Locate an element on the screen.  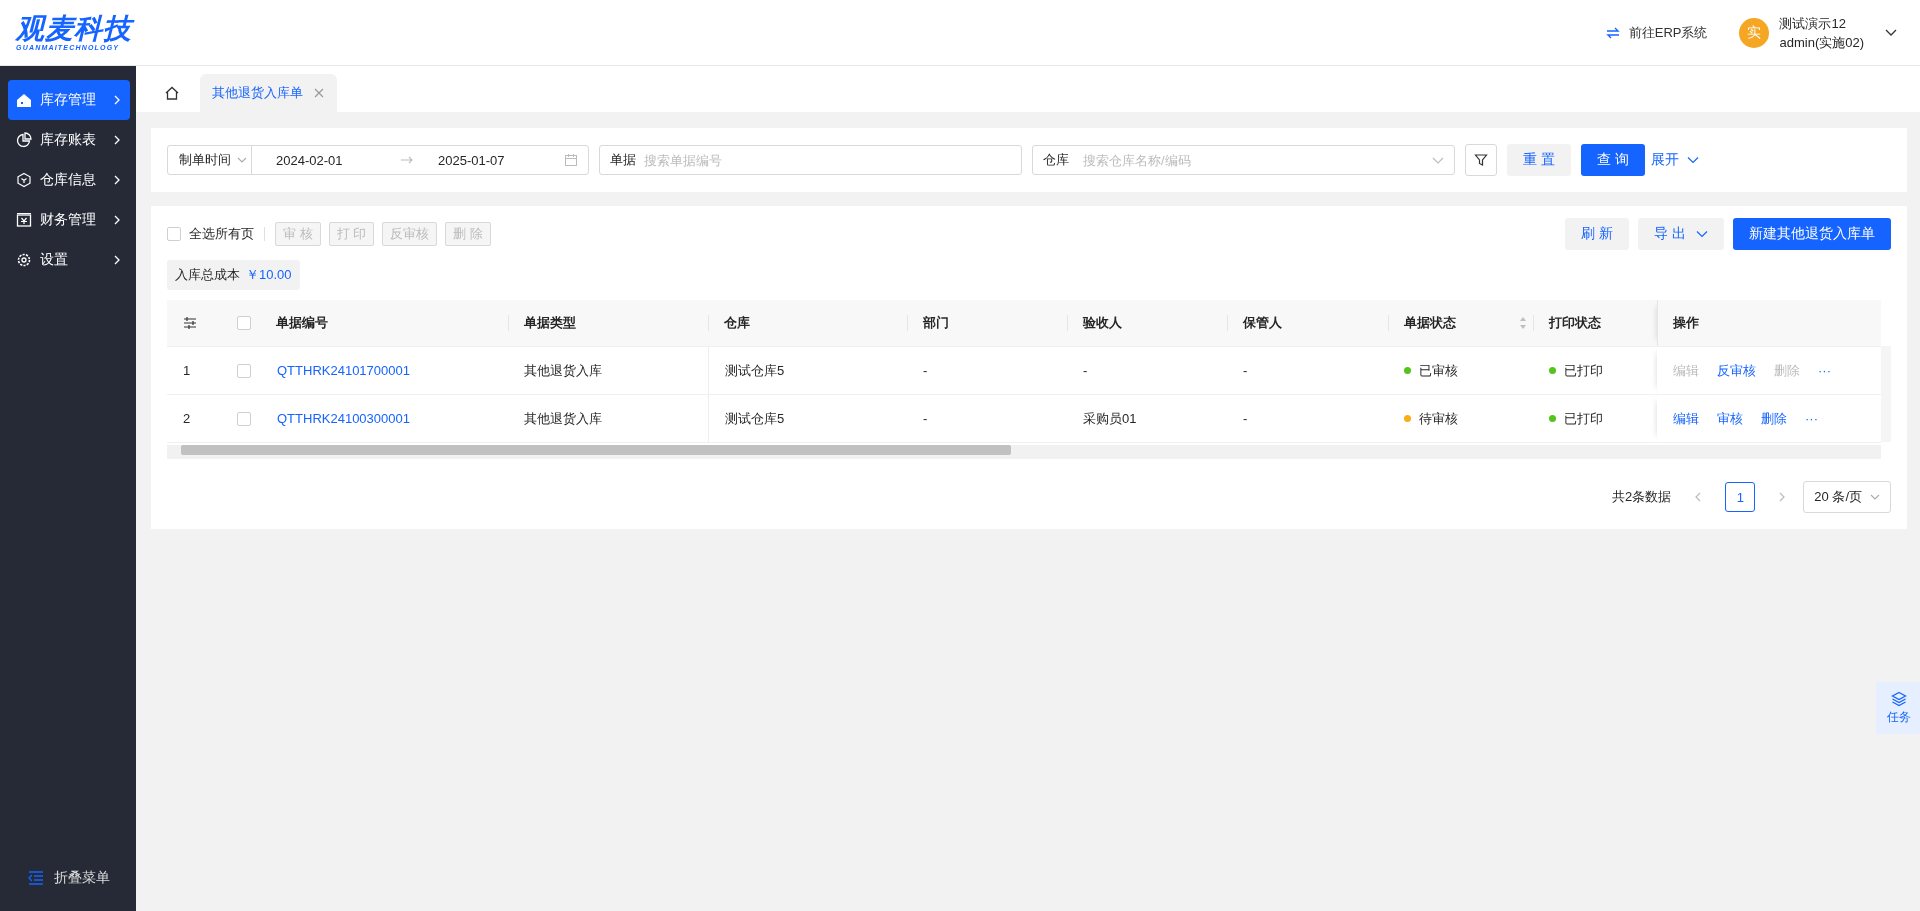
task-button: 任务 is located at coordinates (1898, 708).